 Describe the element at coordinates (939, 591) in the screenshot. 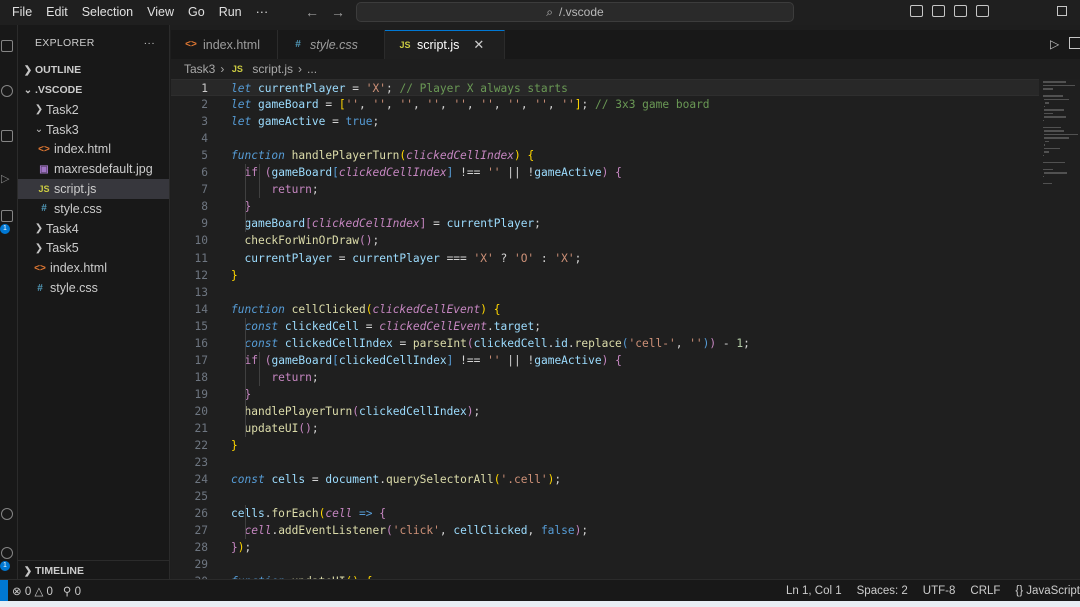

I see `encoding: UTF-8` at that location.